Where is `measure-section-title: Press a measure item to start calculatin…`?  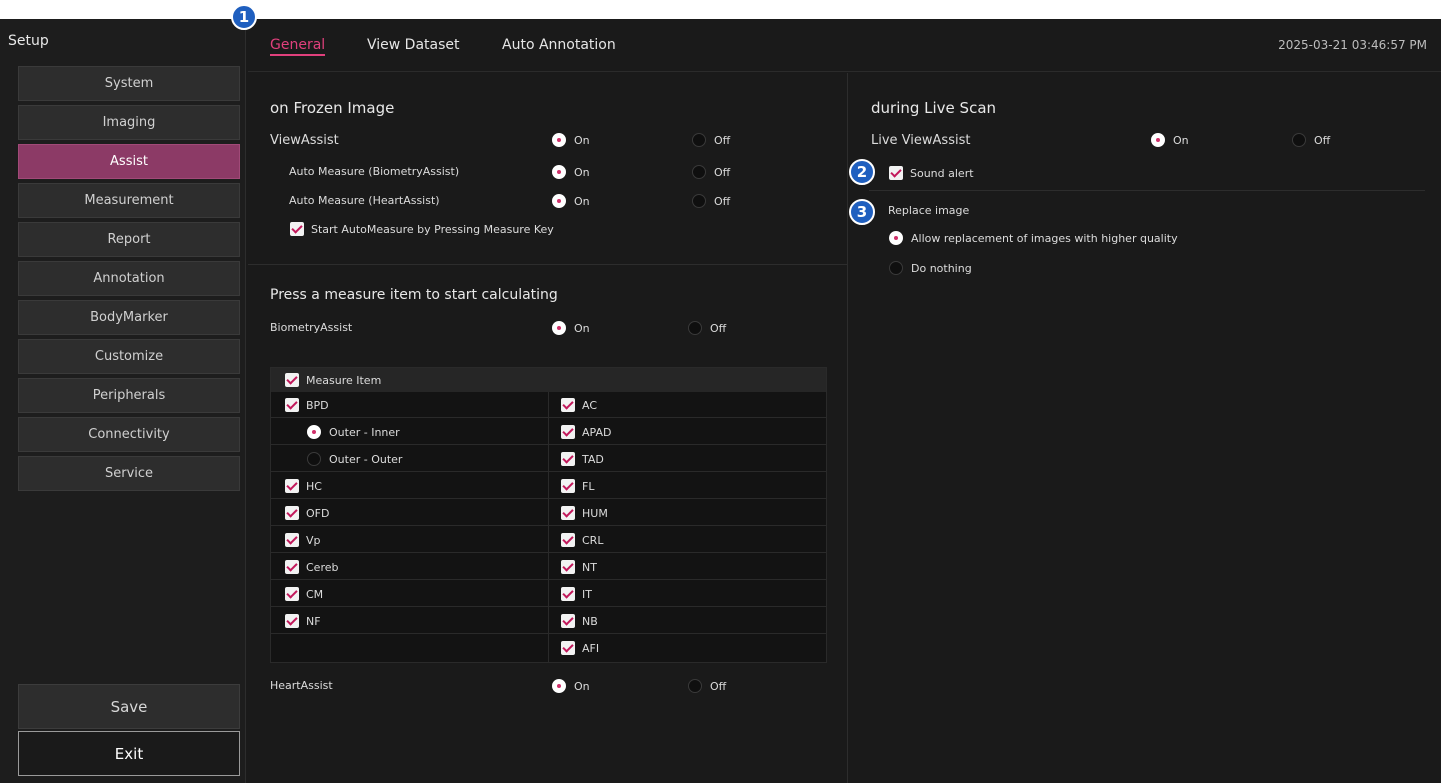 measure-section-title: Press a measure item to start calculatin… is located at coordinates (414, 295).